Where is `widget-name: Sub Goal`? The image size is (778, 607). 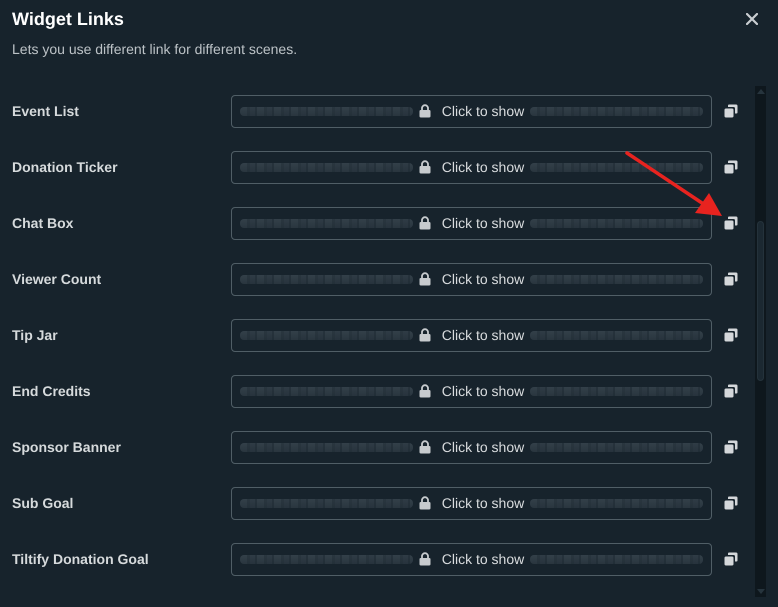
widget-name: Sub Goal is located at coordinates (43, 503).